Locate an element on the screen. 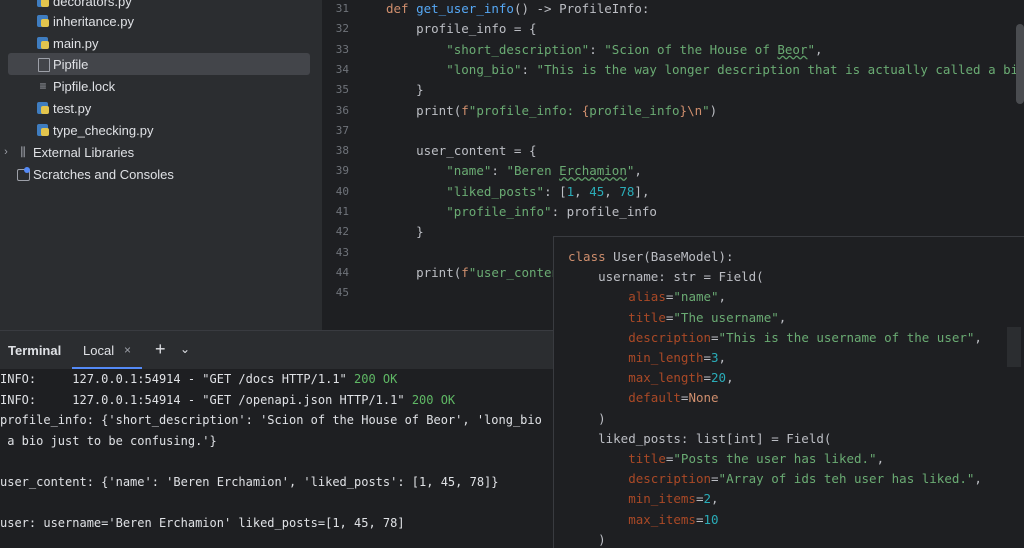 Image resolution: width=1024 pixels, height=548 pixels. popup-scrollbar is located at coordinates (1014, 347).